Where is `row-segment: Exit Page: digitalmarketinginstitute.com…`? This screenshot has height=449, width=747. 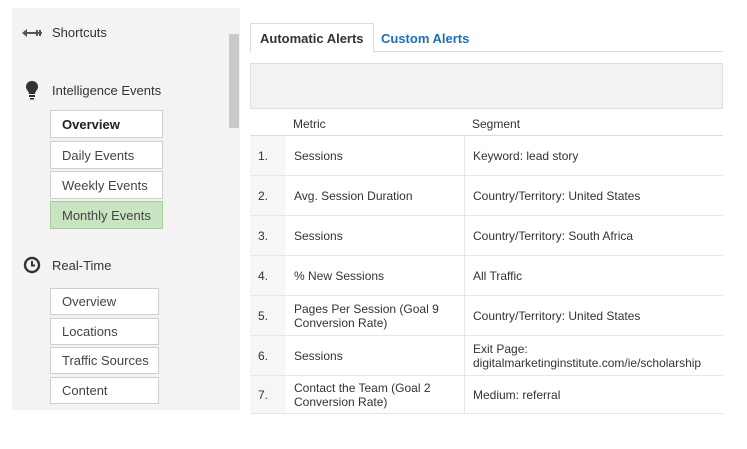
row-segment: Exit Page: digitalmarketinginstitute.com… is located at coordinates (587, 355).